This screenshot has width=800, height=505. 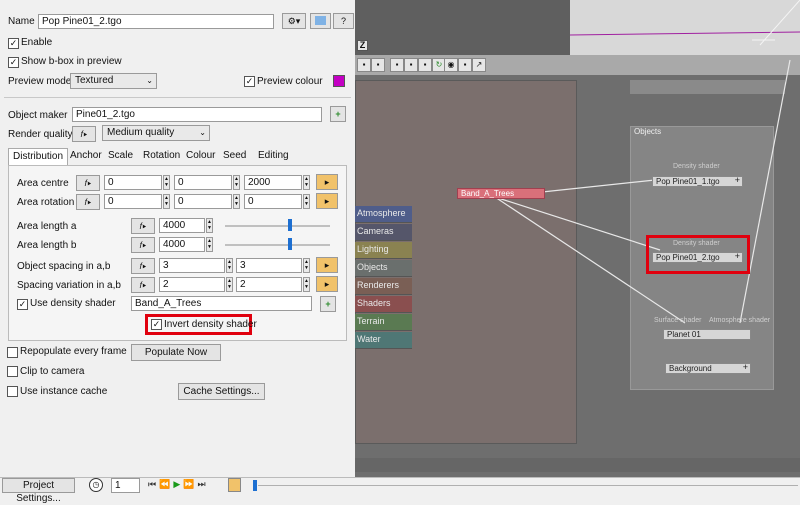 I want to click on pop2-node: Pop Pine01_2.tgo +, so click(x=697, y=257).